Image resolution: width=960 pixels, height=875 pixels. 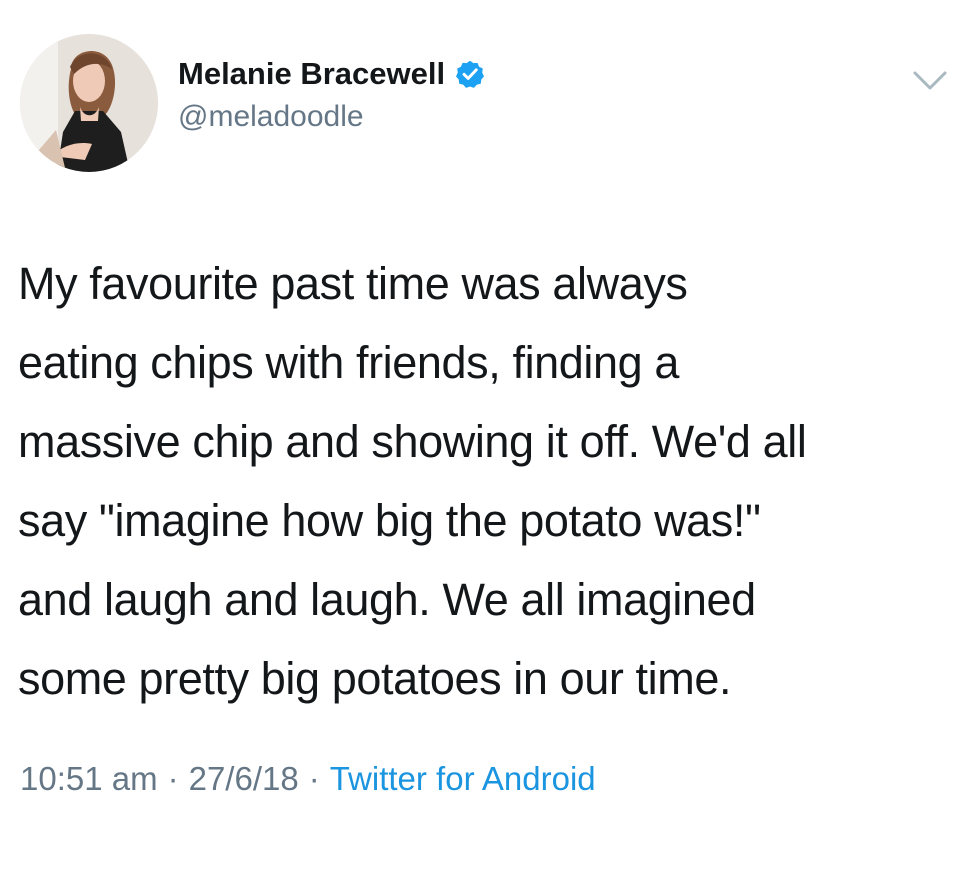 What do you see at coordinates (89, 779) in the screenshot?
I see `tweet-time: 10:51 am` at bounding box center [89, 779].